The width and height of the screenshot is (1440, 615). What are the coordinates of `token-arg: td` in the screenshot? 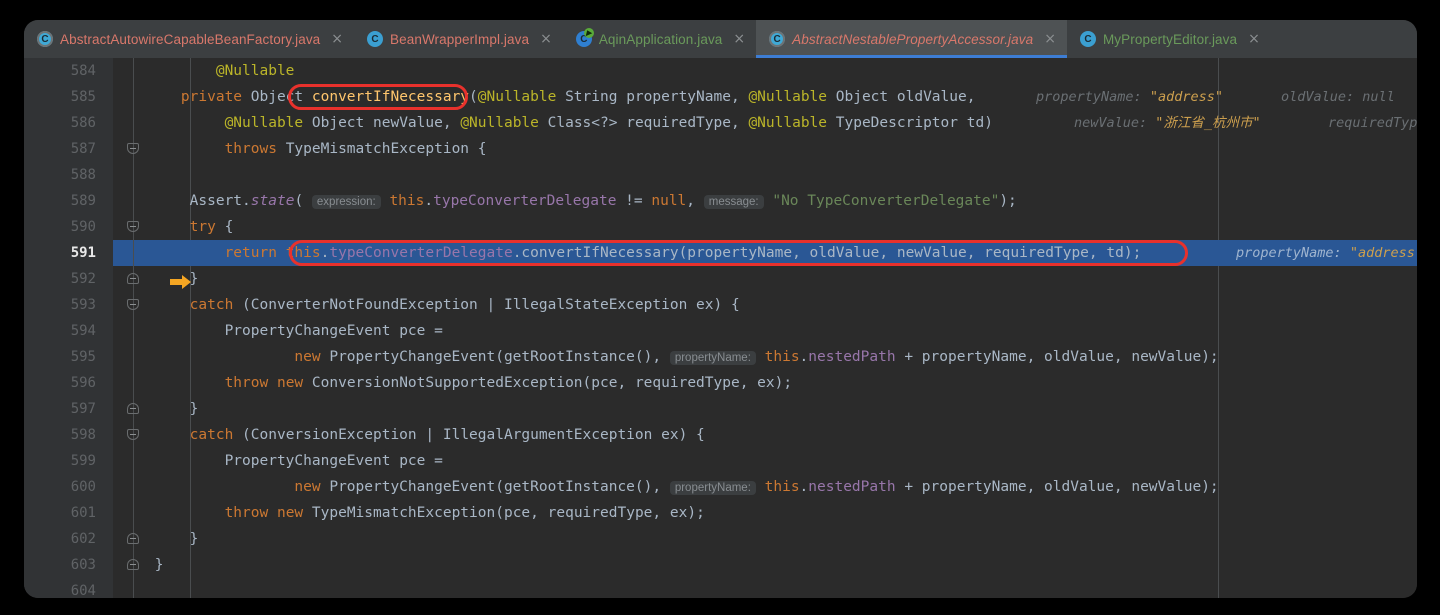 It's located at (1115, 253).